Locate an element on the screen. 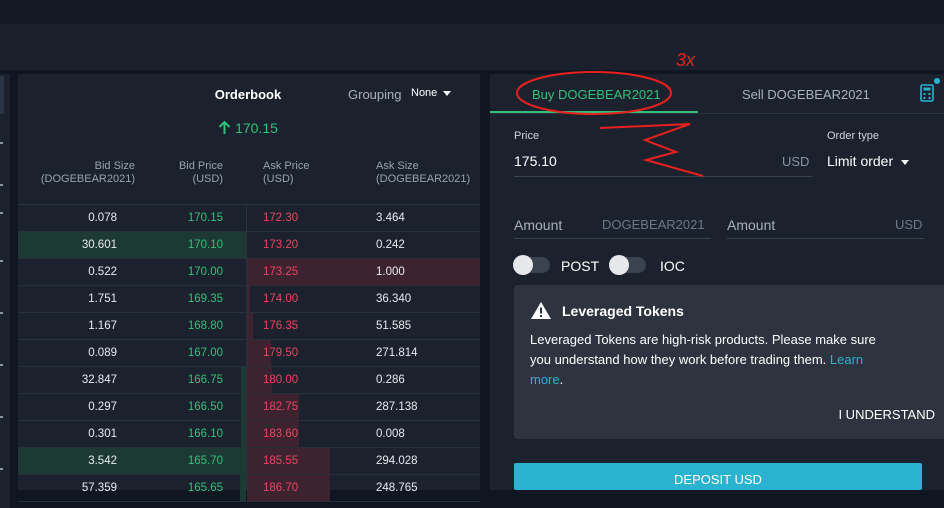  orderbook-row: 0.301 166.10 183.60 0.008 is located at coordinates (249, 434).